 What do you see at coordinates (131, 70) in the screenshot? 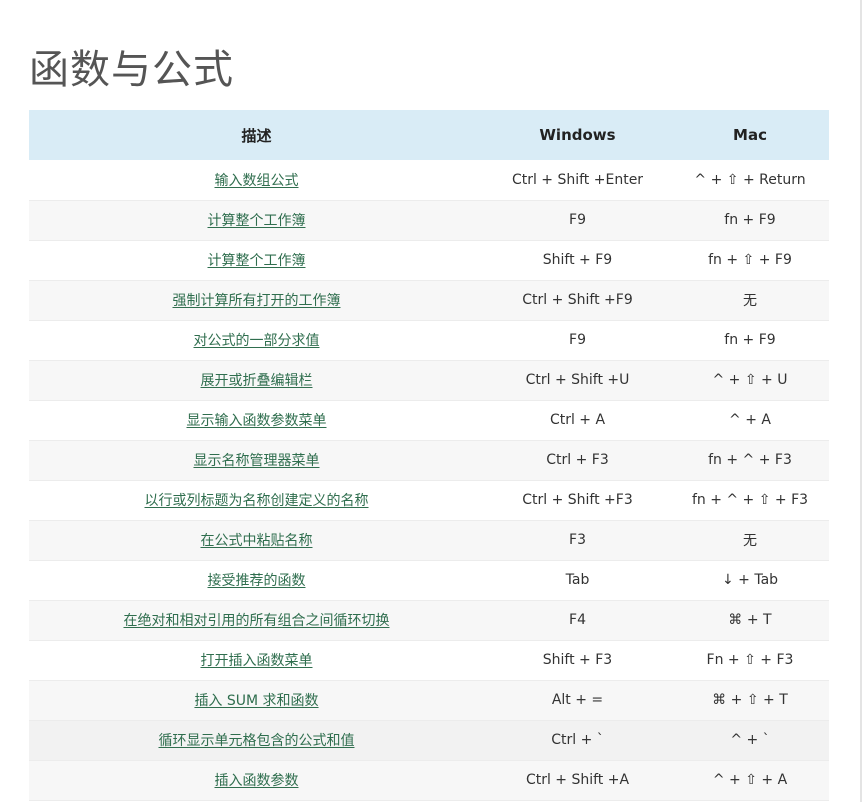
I see `page-title: 函数与公式` at bounding box center [131, 70].